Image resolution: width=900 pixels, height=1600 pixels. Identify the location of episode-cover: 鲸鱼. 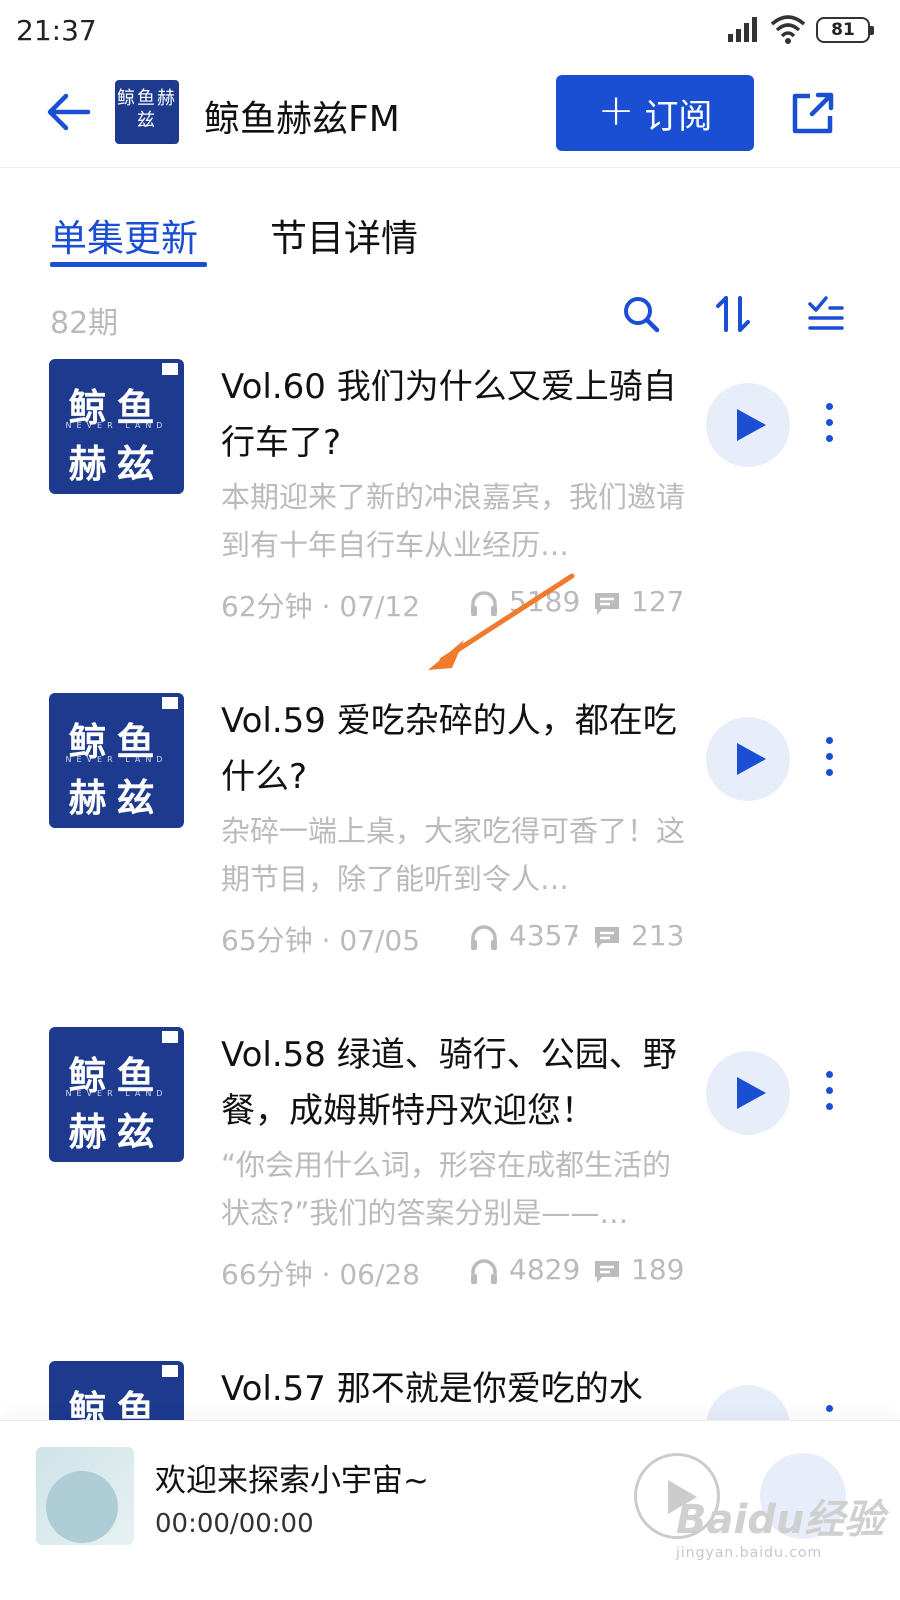
(116, 1390).